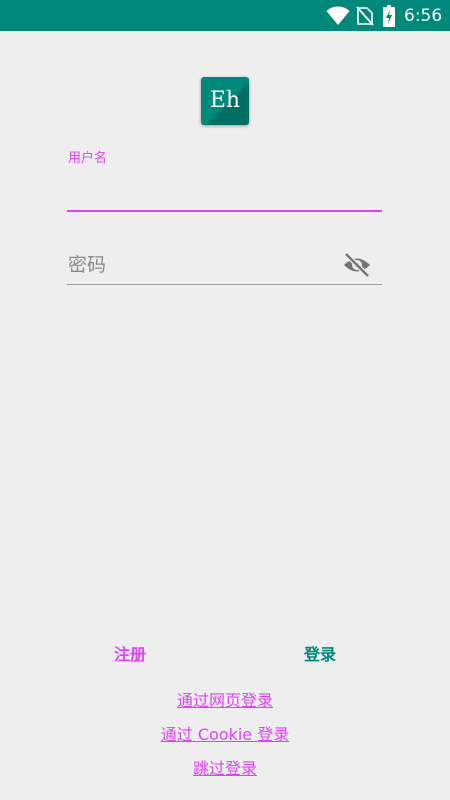 This screenshot has height=800, width=450. What do you see at coordinates (389, 16) in the screenshot?
I see `battery-charging-icon` at bounding box center [389, 16].